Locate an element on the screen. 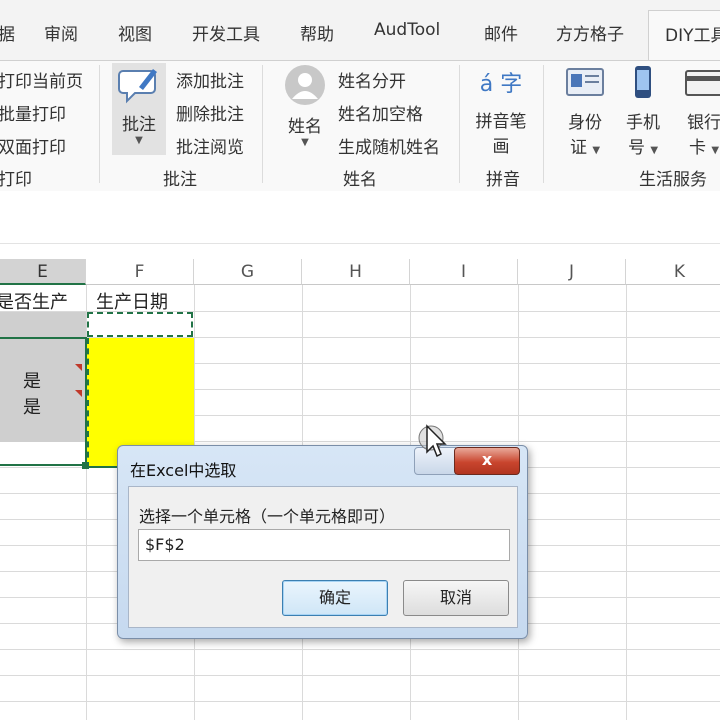 This screenshot has width=720, height=720. duplex-print: 双面打印 is located at coordinates (33, 145).